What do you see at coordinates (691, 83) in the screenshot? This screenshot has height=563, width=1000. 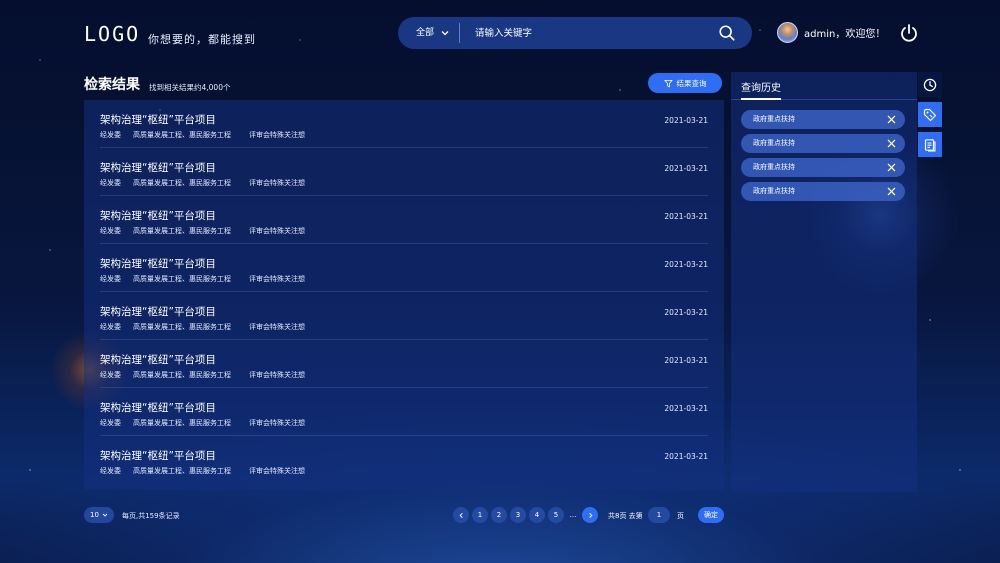 I see `result-filter-label: 结果查询` at bounding box center [691, 83].